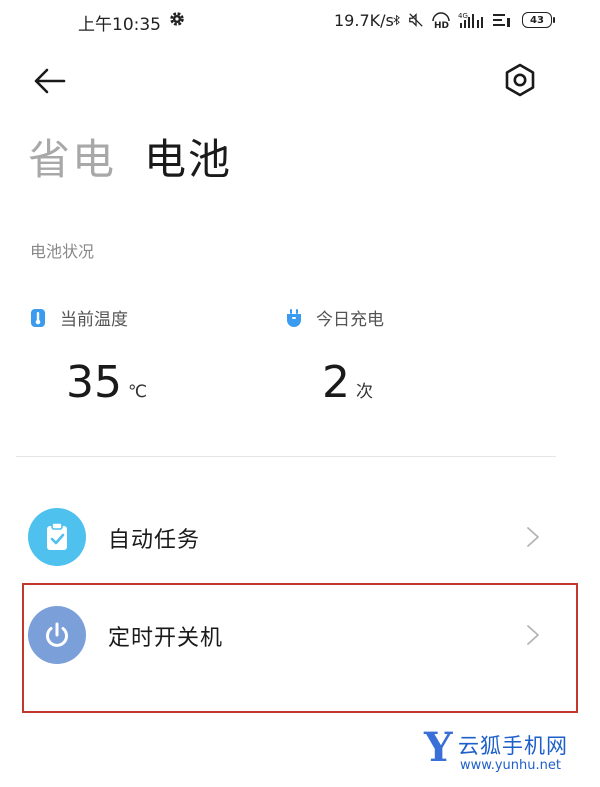  Describe the element at coordinates (335, 356) in the screenshot. I see `stat-charges-today: 今日充电 2 次` at that location.